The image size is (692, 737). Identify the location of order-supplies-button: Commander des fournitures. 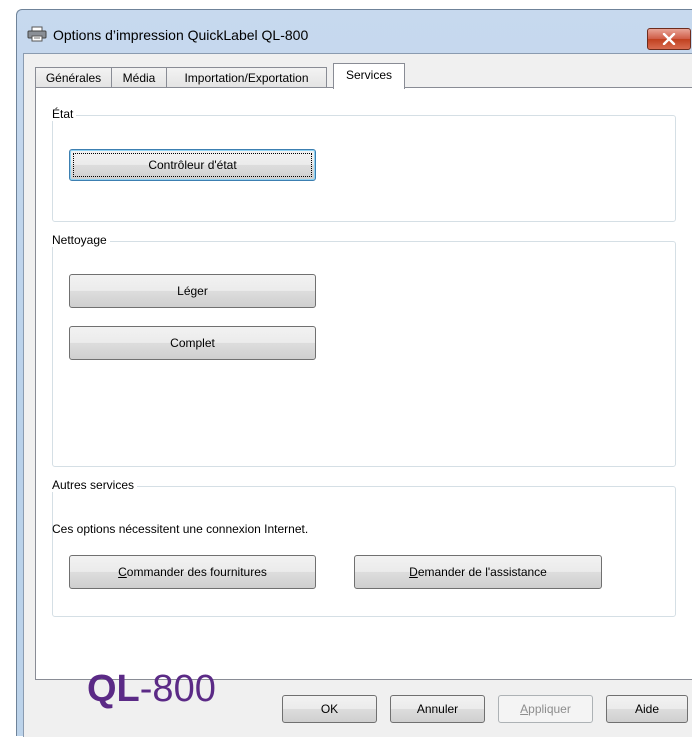
(192, 572).